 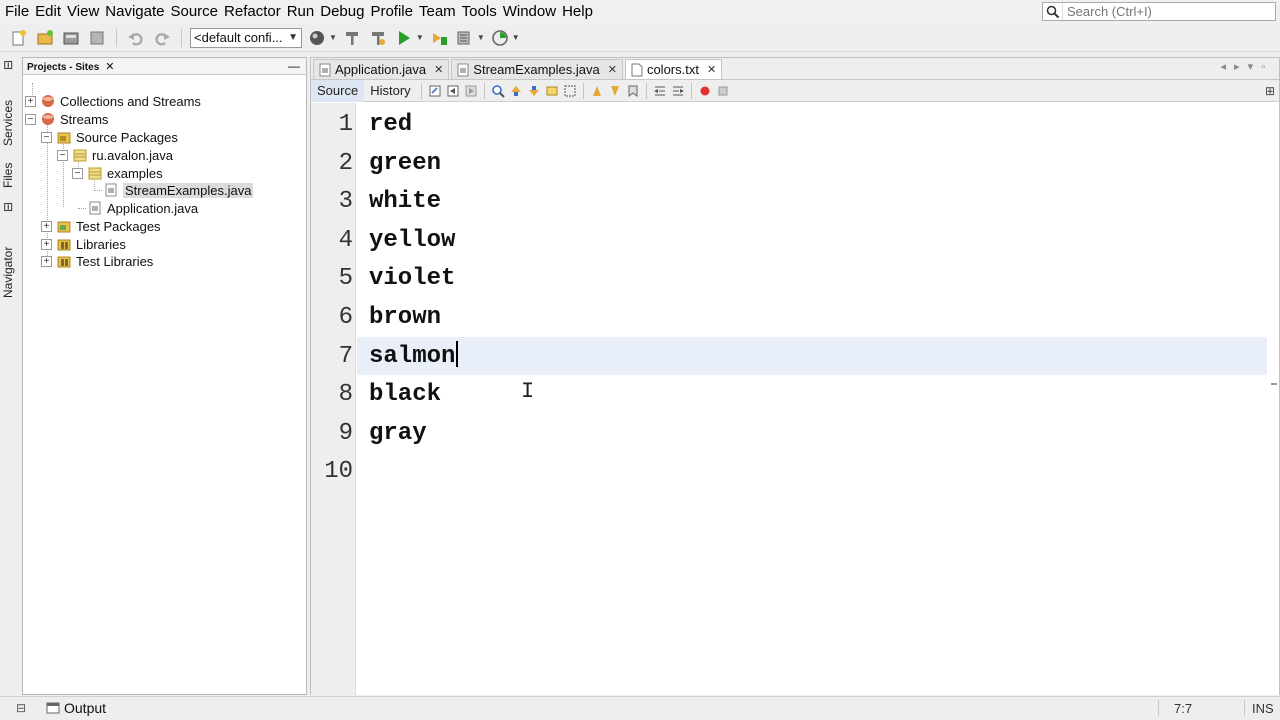 I want to click on code-line: yellow, so click(x=412, y=241).